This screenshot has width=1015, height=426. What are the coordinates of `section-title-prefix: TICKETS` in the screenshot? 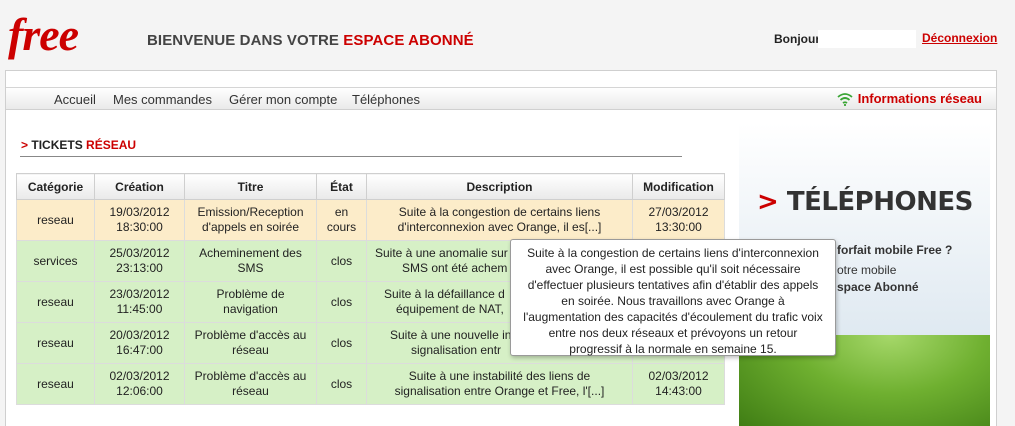 It's located at (59, 145).